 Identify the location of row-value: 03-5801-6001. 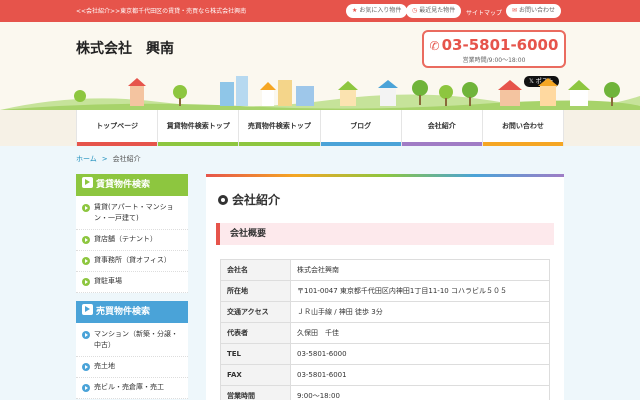
(420, 375).